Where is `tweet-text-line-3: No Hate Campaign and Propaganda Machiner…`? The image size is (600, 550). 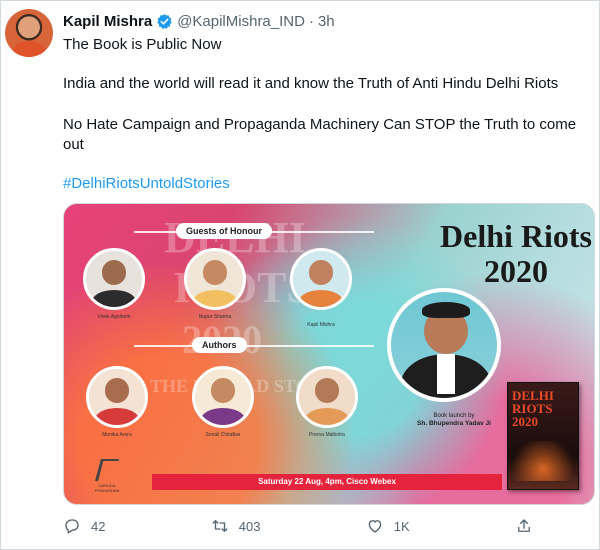
tweet-text-line-3: No Hate Campaign and Propaganda Machiner… is located at coordinates (320, 134).